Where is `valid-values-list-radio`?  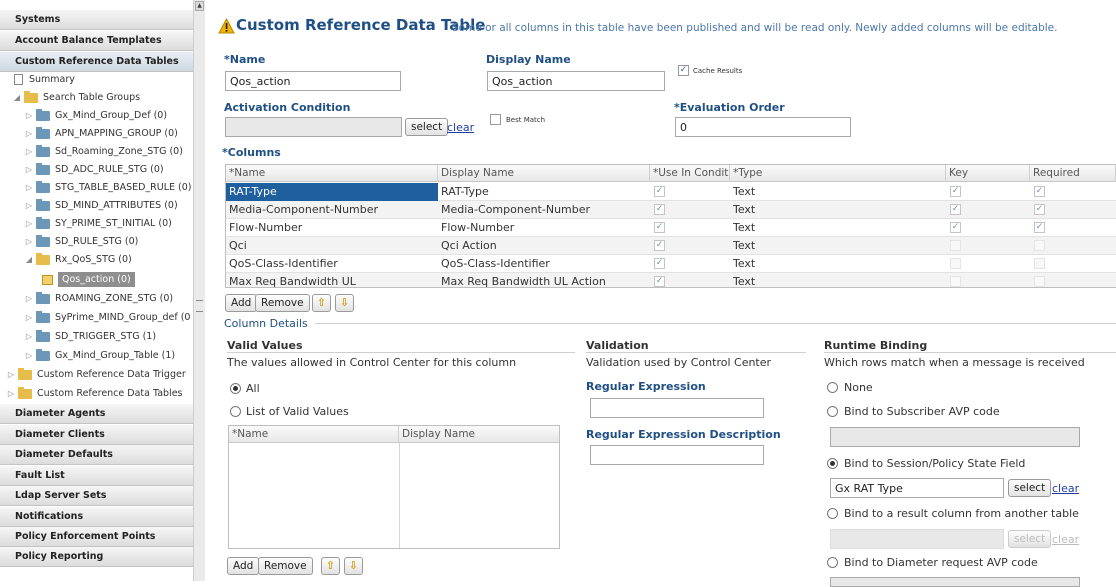 valid-values-list-radio is located at coordinates (235, 411).